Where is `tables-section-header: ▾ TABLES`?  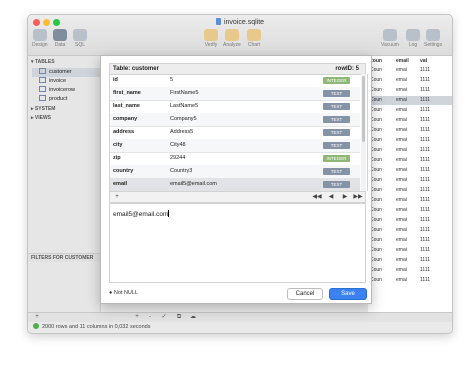
tables-section-header: ▾ TABLES is located at coordinates (43, 62).